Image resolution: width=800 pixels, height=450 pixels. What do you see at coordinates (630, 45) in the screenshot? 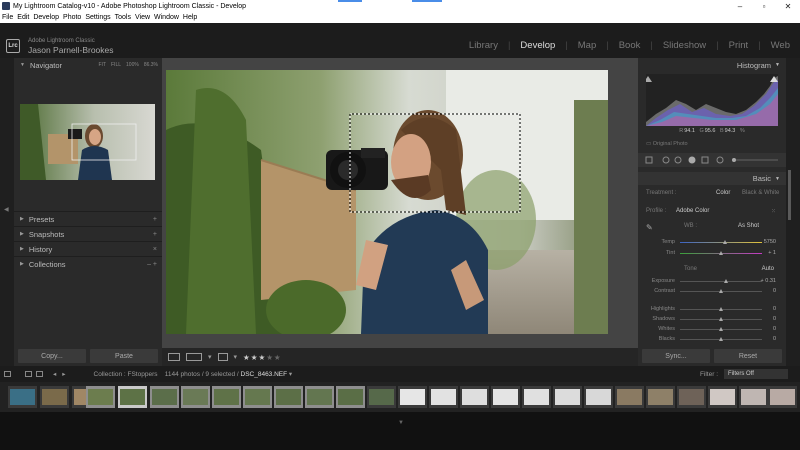
I see `module-book: Book` at bounding box center [630, 45].